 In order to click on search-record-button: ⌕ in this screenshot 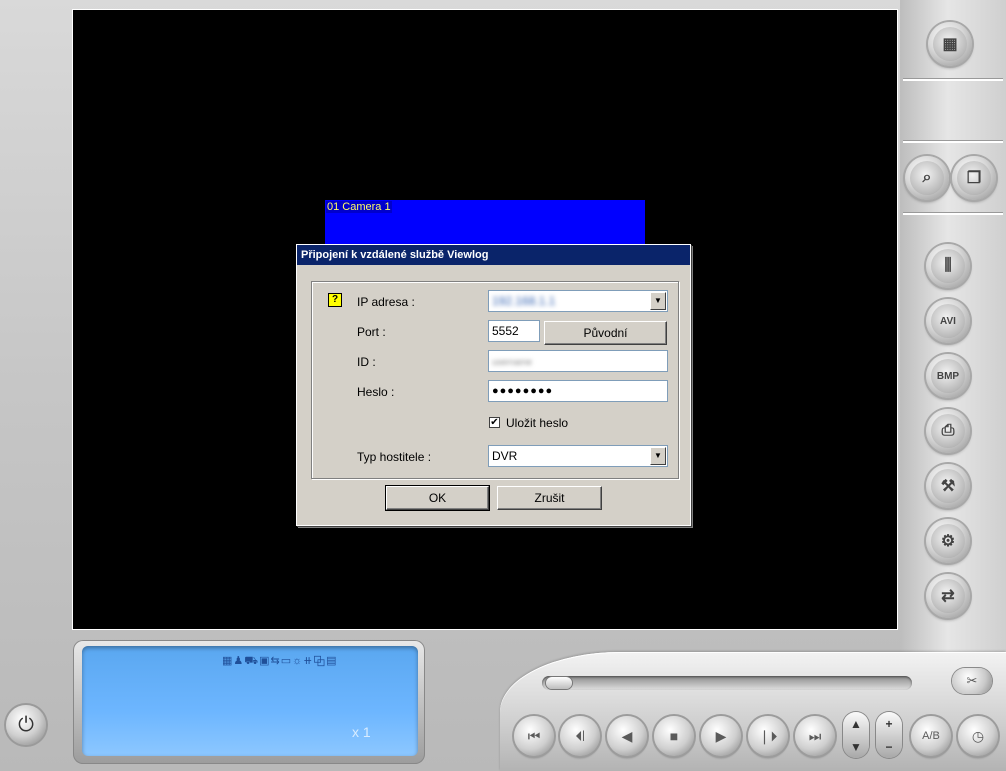, I will do `click(927, 178)`.